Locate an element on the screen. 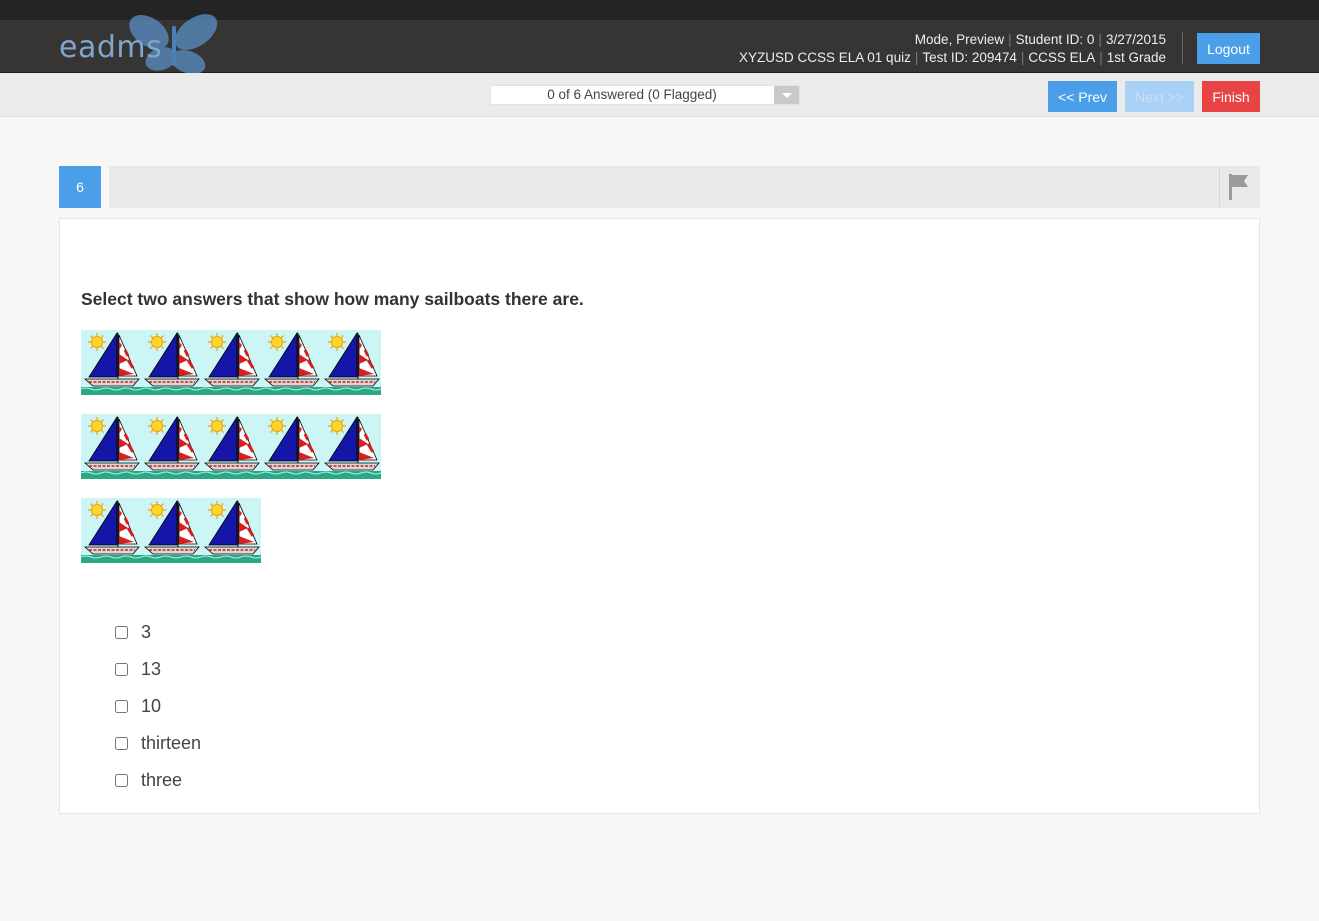  flag-divider is located at coordinates (1219, 187).